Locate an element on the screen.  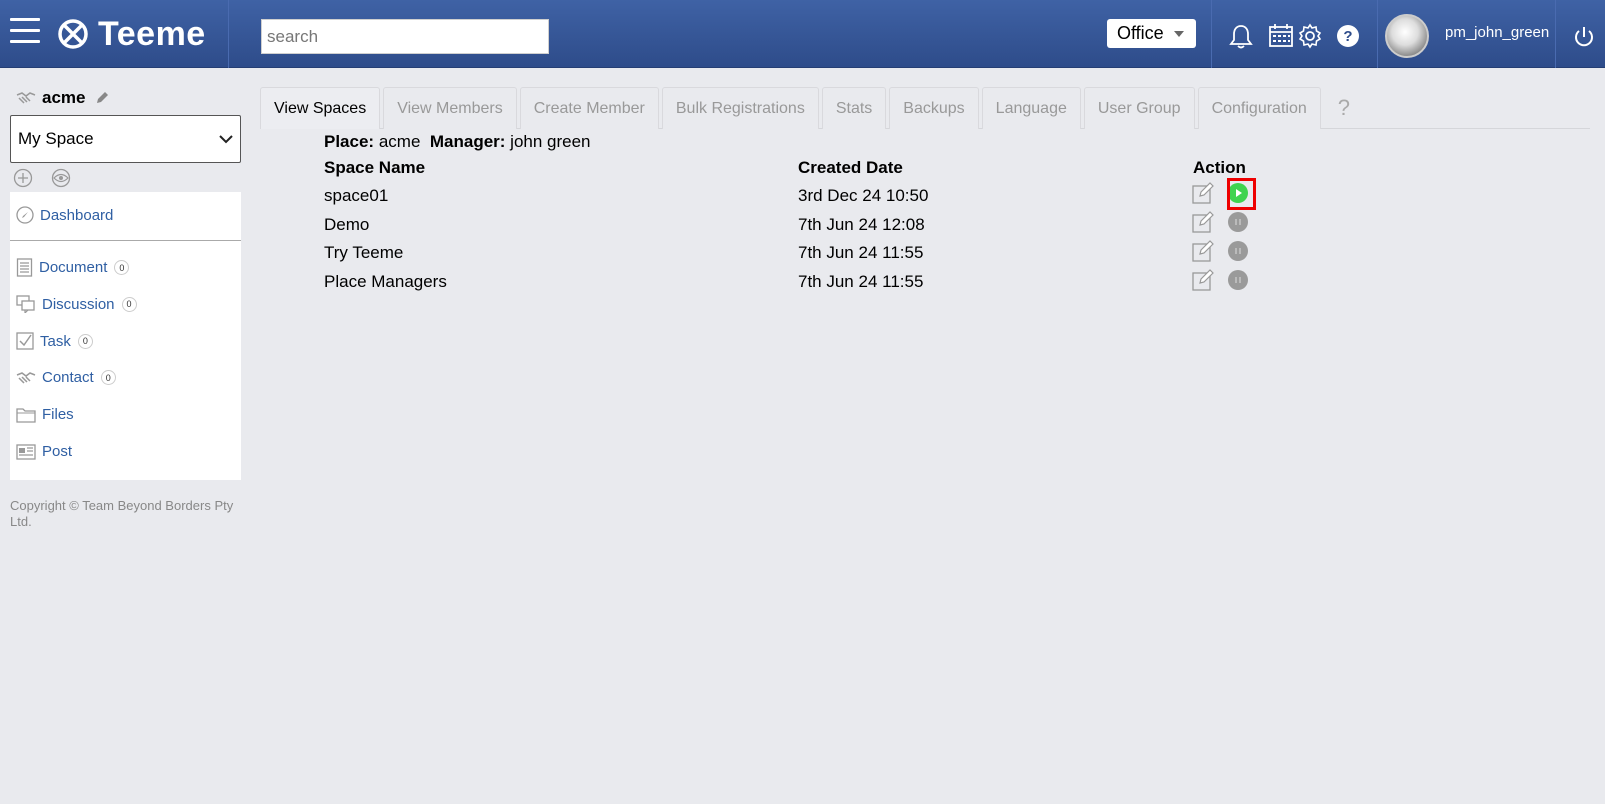
sidebar-item-discussion: Discussion 0 is located at coordinates (76, 304).